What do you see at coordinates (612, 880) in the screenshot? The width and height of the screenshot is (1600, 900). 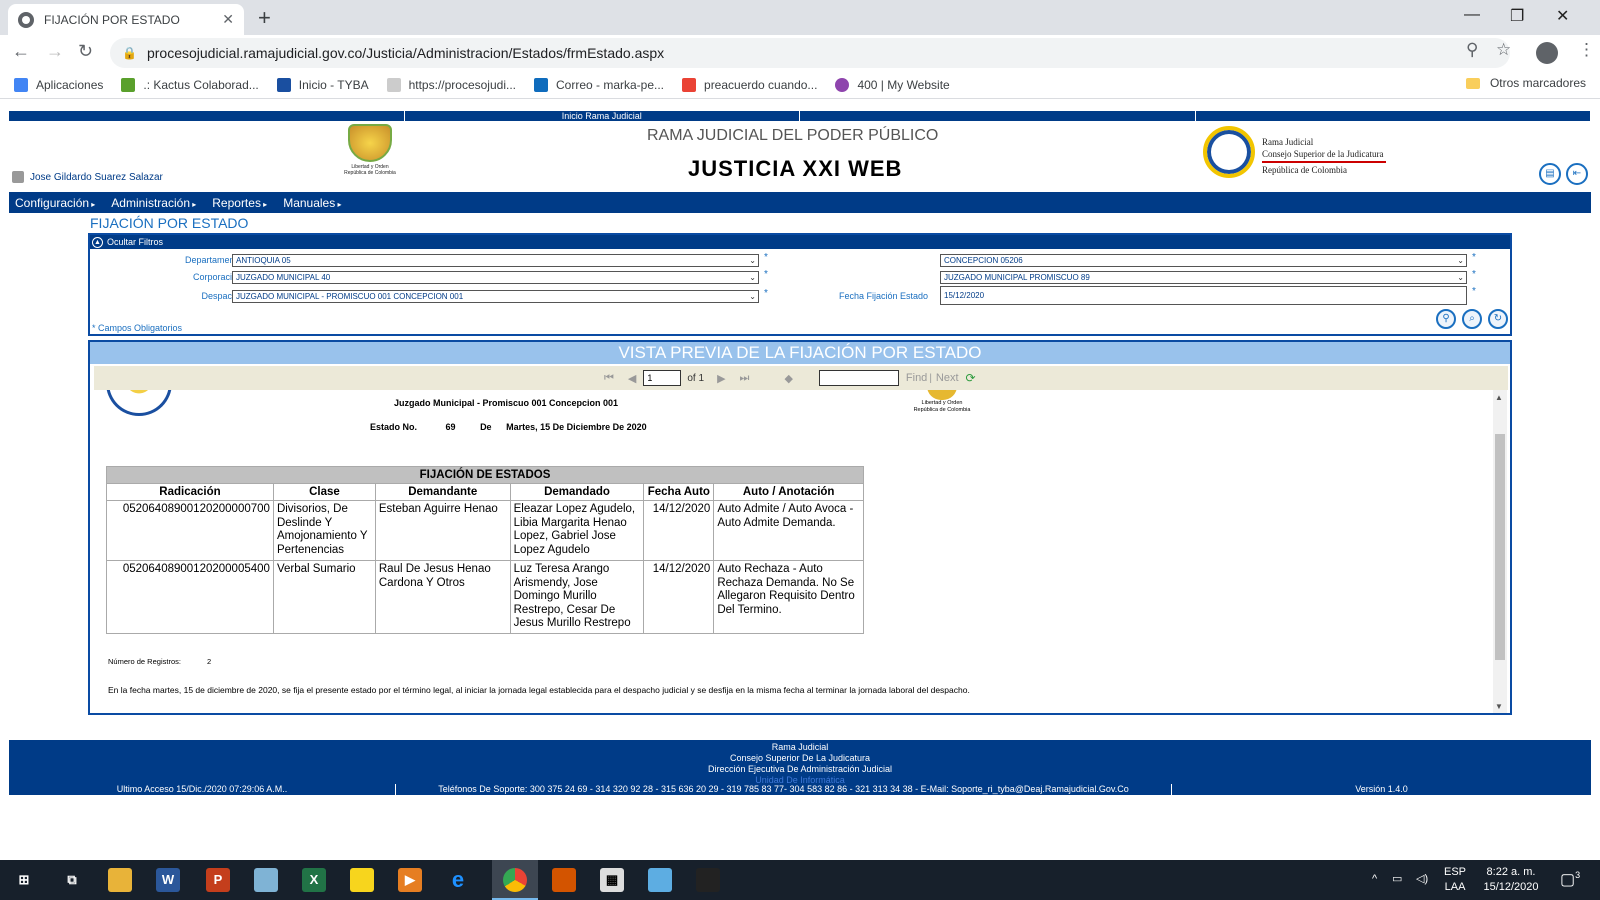 I see `calculator-icon: ▦` at bounding box center [612, 880].